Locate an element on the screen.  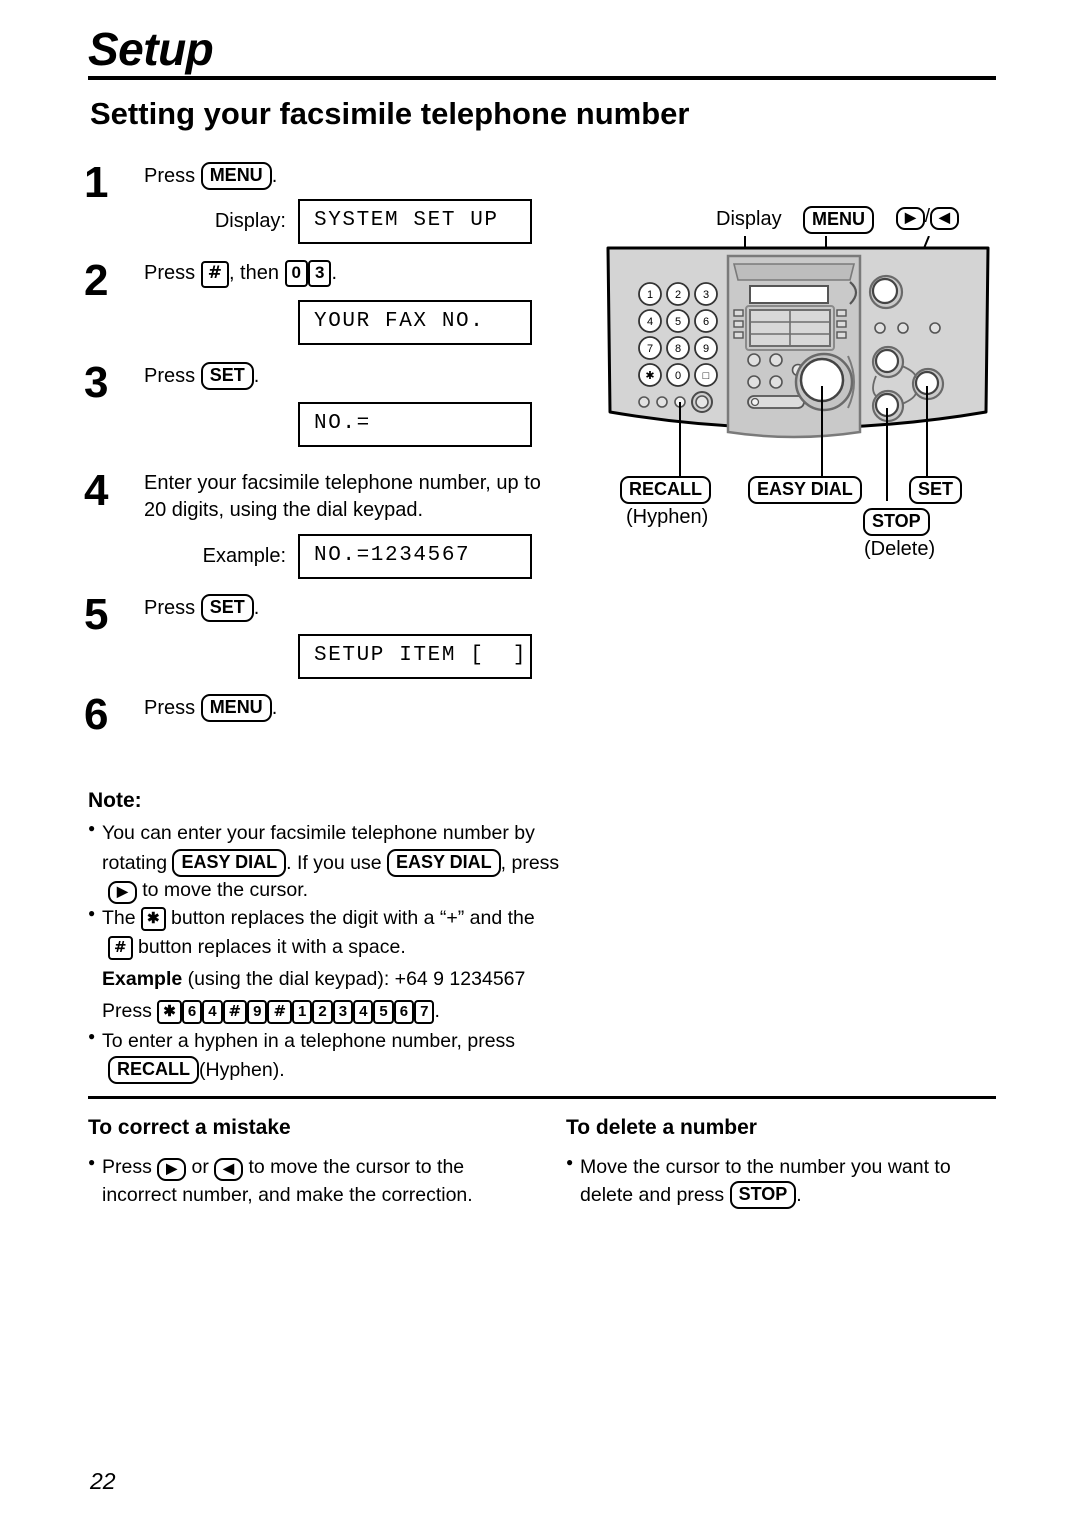
svg-text: 1 is located at coordinates (650, 295).